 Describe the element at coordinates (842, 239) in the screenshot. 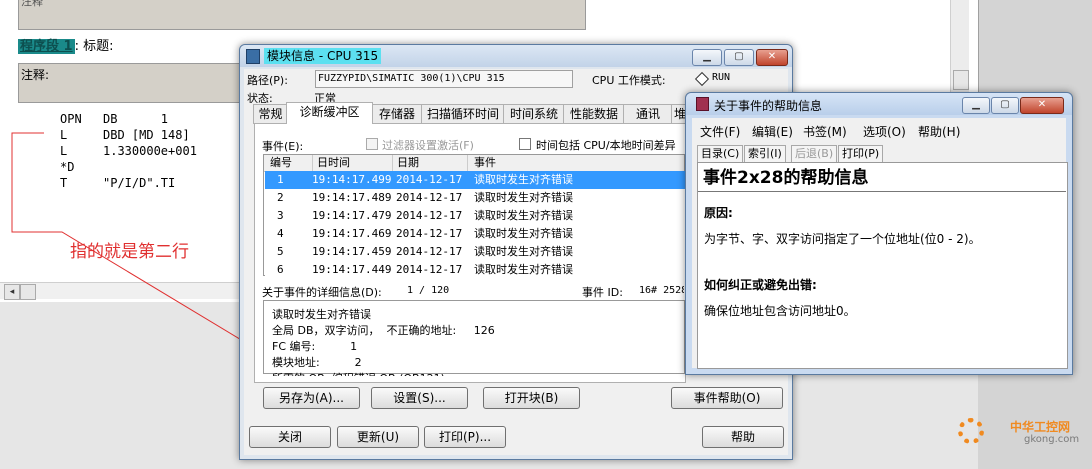

I see `cause-text: 为字节、字、双字访问指定了一个位地址(位0 - 2)。` at that location.